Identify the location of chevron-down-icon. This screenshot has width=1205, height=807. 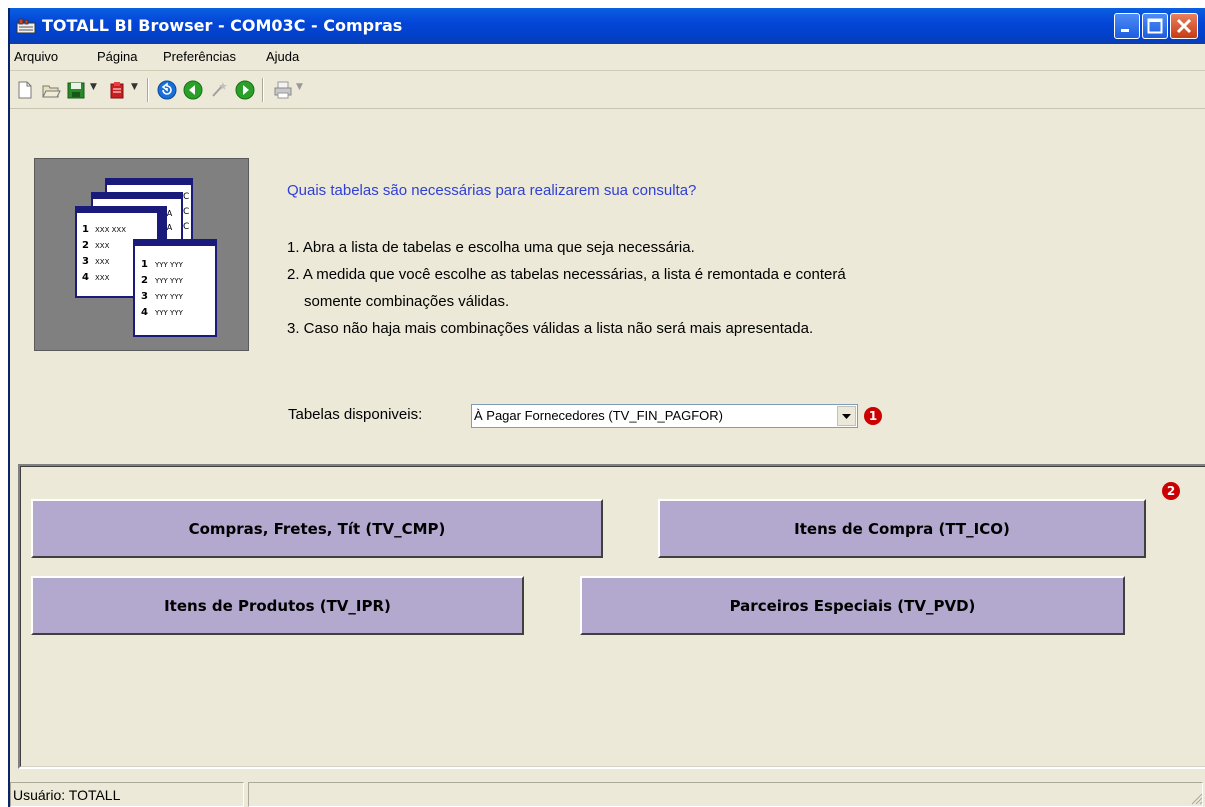
(846, 416).